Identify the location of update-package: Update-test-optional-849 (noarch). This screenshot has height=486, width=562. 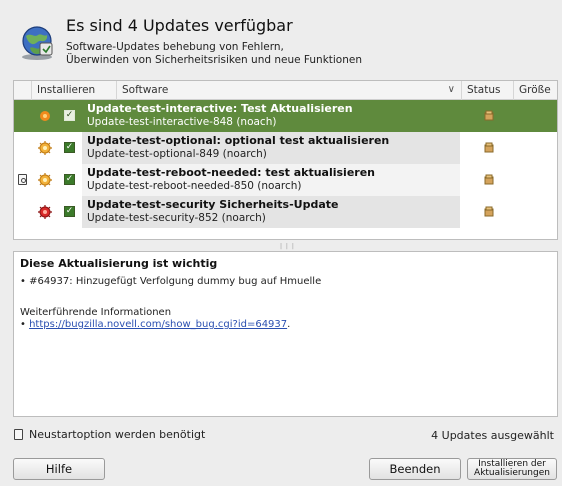
(177, 154).